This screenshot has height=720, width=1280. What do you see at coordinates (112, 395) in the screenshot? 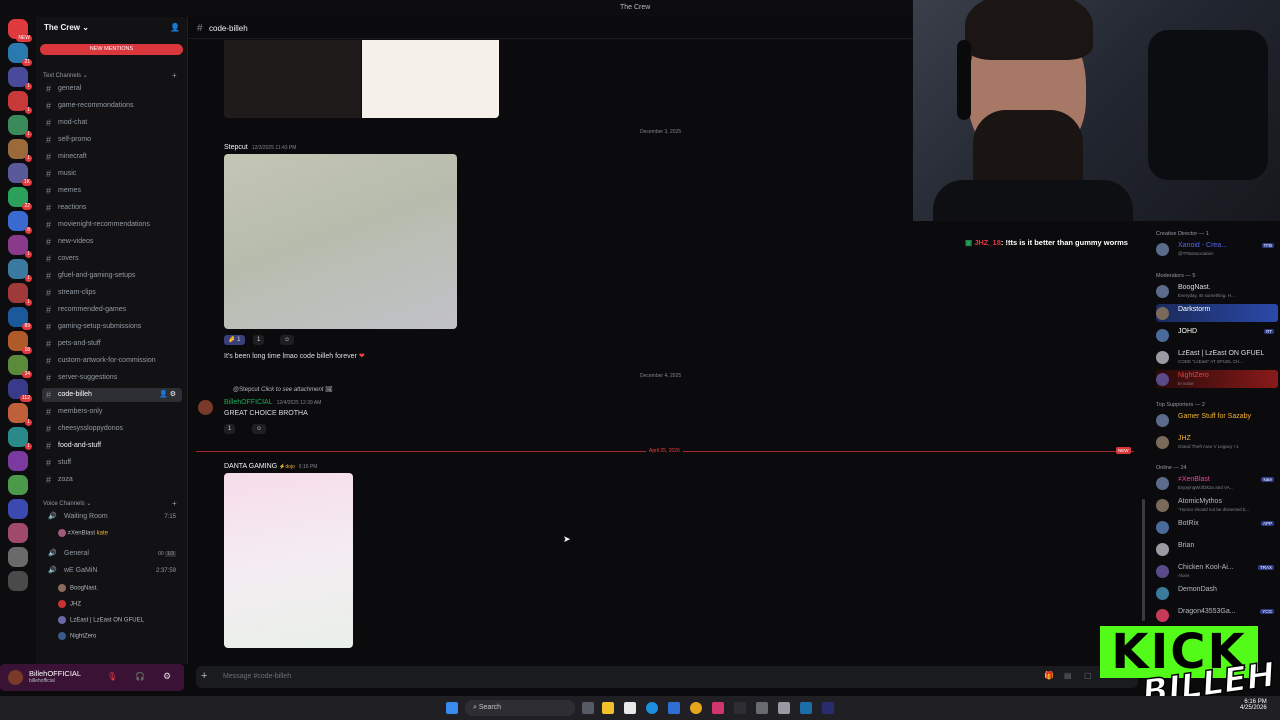
I see `channel-item-code-billeh: # code-billeh 👤 ⚙` at bounding box center [112, 395].